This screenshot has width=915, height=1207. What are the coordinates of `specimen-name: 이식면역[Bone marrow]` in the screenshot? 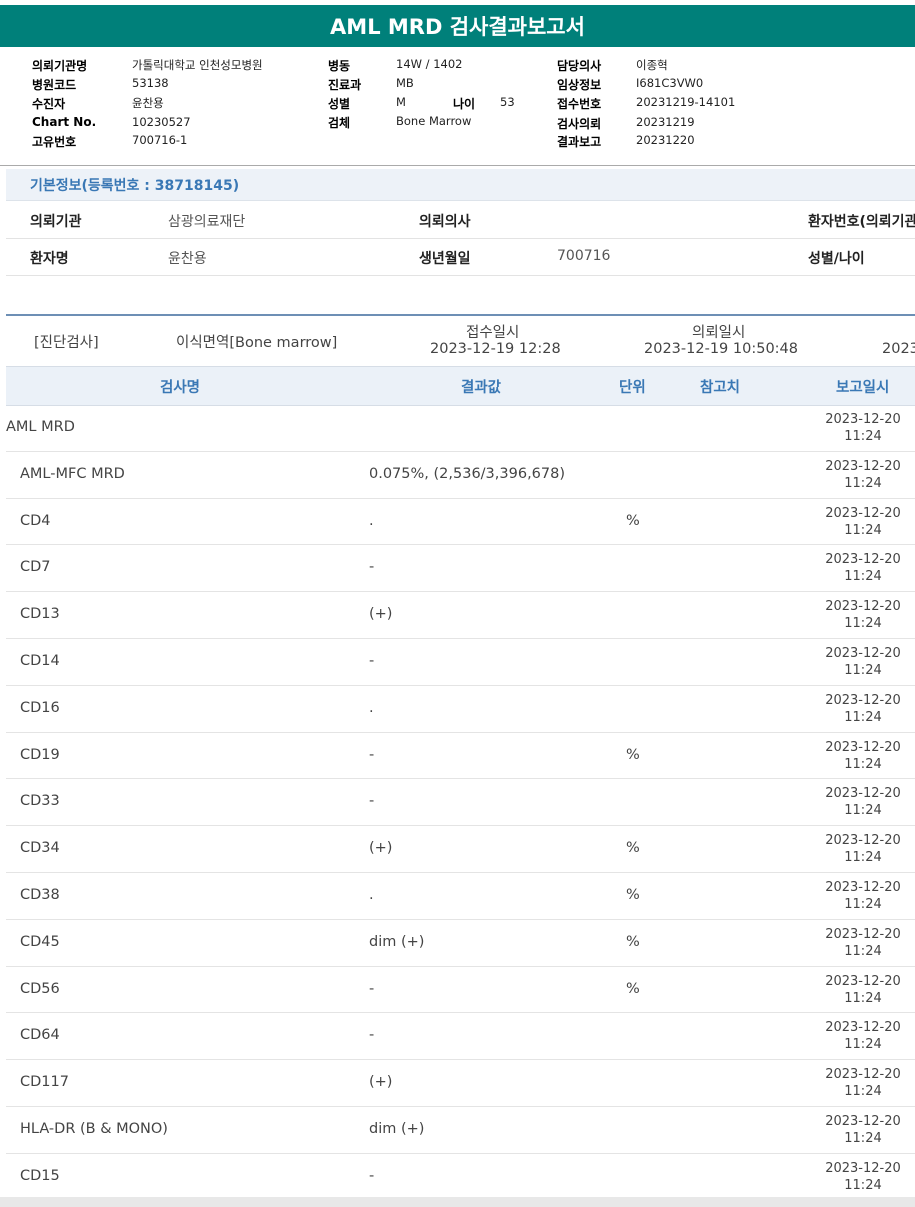 It's located at (257, 343).